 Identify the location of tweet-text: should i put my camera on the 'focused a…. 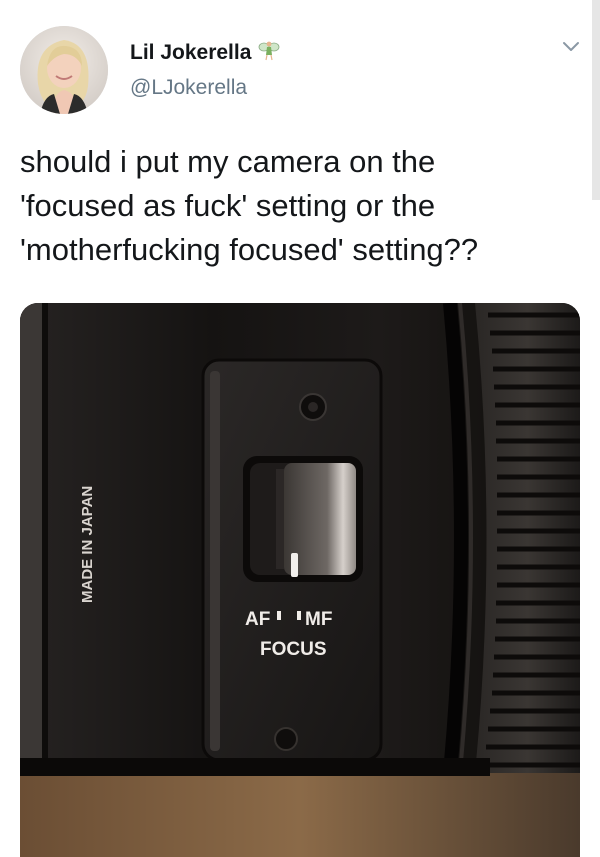
(249, 205).